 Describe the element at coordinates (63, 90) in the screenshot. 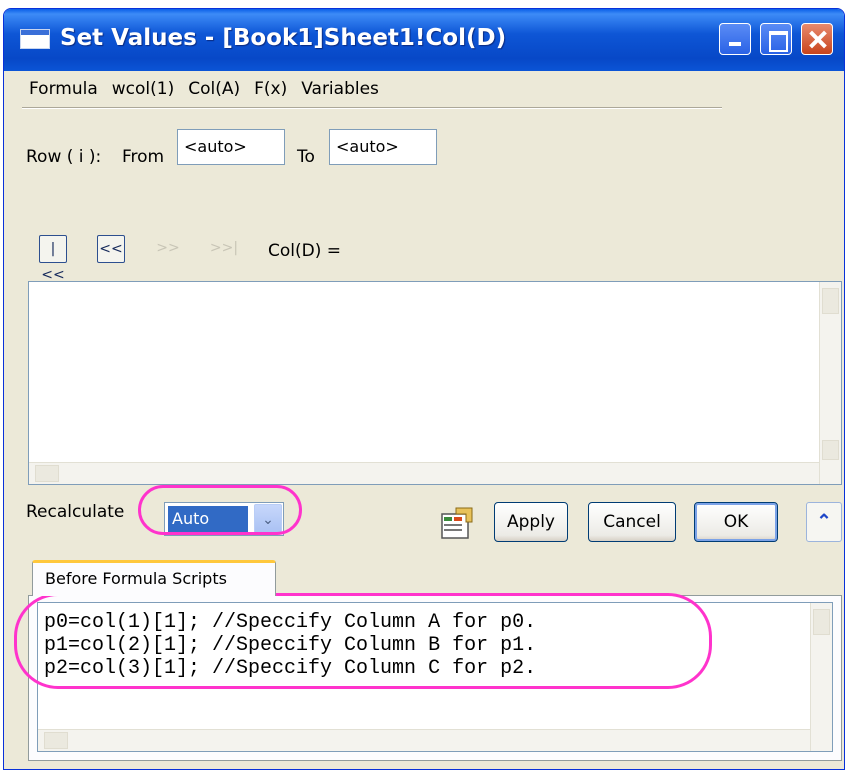

I see `menu-formula: Formula` at that location.